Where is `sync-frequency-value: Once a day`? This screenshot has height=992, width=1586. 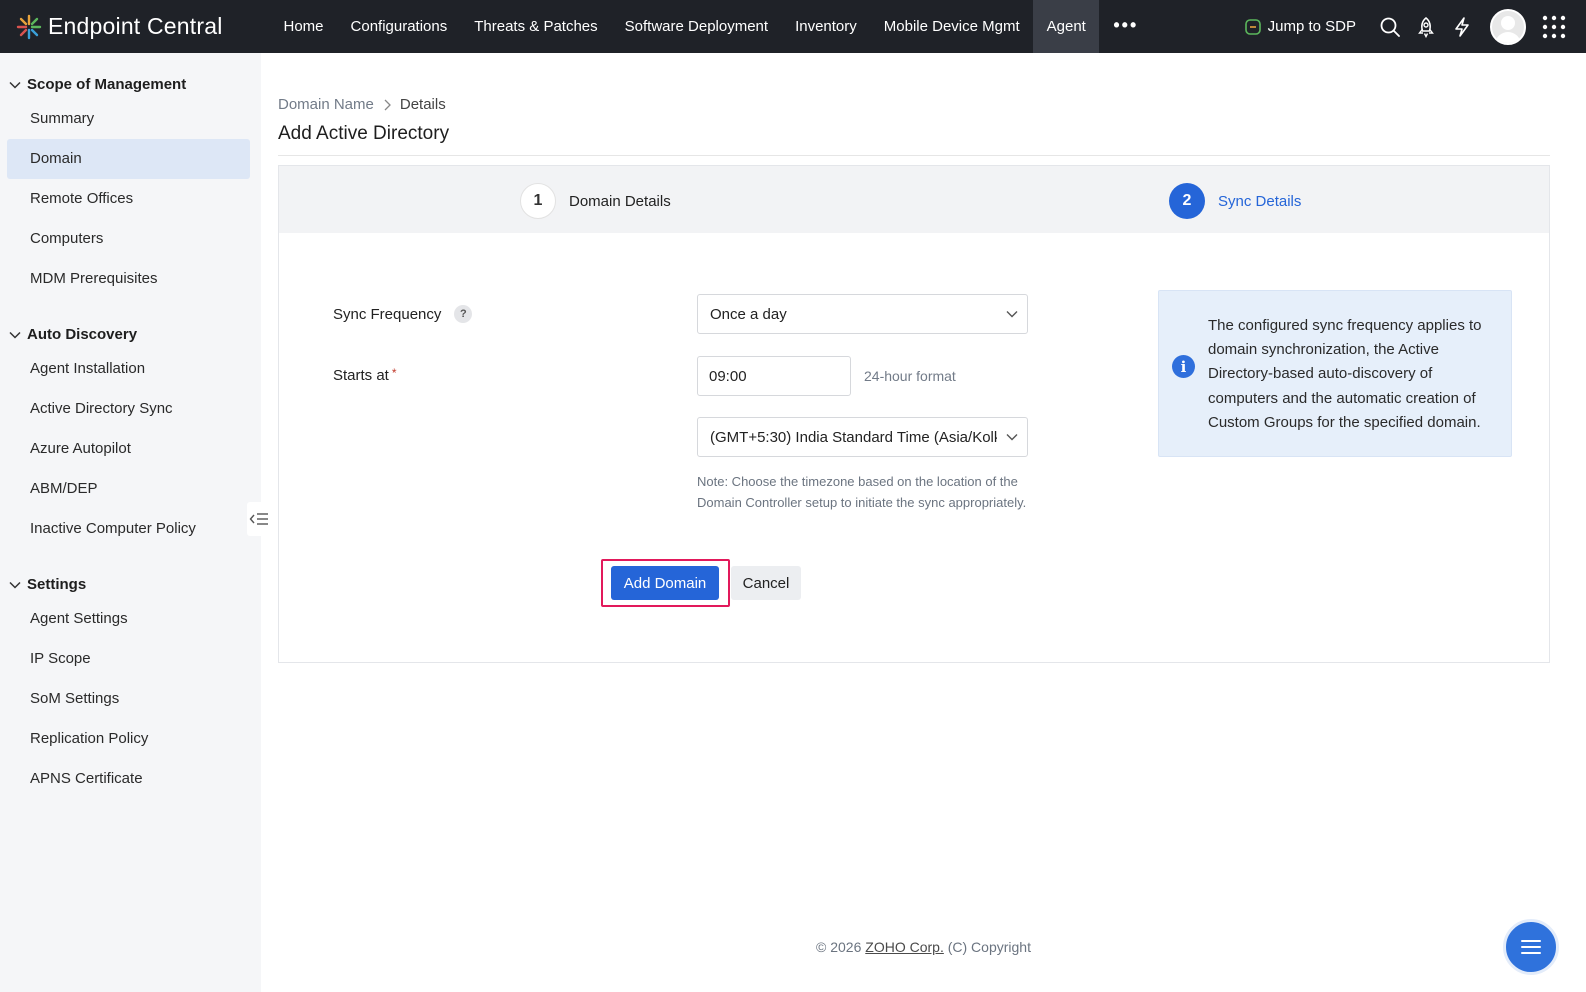
sync-frequency-value: Once a day is located at coordinates (748, 314).